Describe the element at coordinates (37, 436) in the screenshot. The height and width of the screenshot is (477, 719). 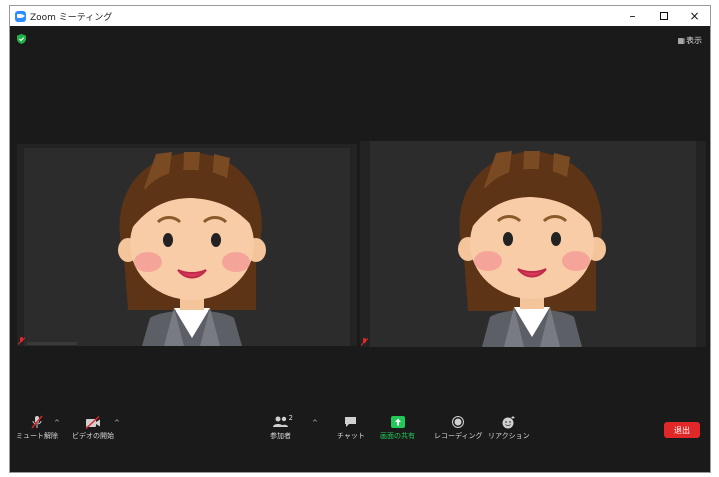
I see `unmute-label: ミュート解除` at that location.